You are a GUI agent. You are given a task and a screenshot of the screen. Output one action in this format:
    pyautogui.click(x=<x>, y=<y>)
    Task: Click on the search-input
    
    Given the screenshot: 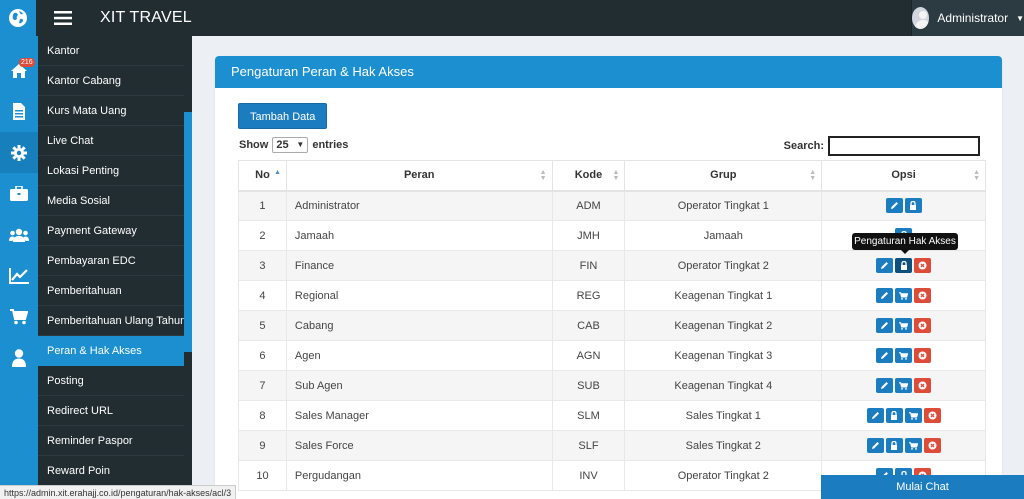 What is the action you would take?
    pyautogui.click(x=904, y=146)
    